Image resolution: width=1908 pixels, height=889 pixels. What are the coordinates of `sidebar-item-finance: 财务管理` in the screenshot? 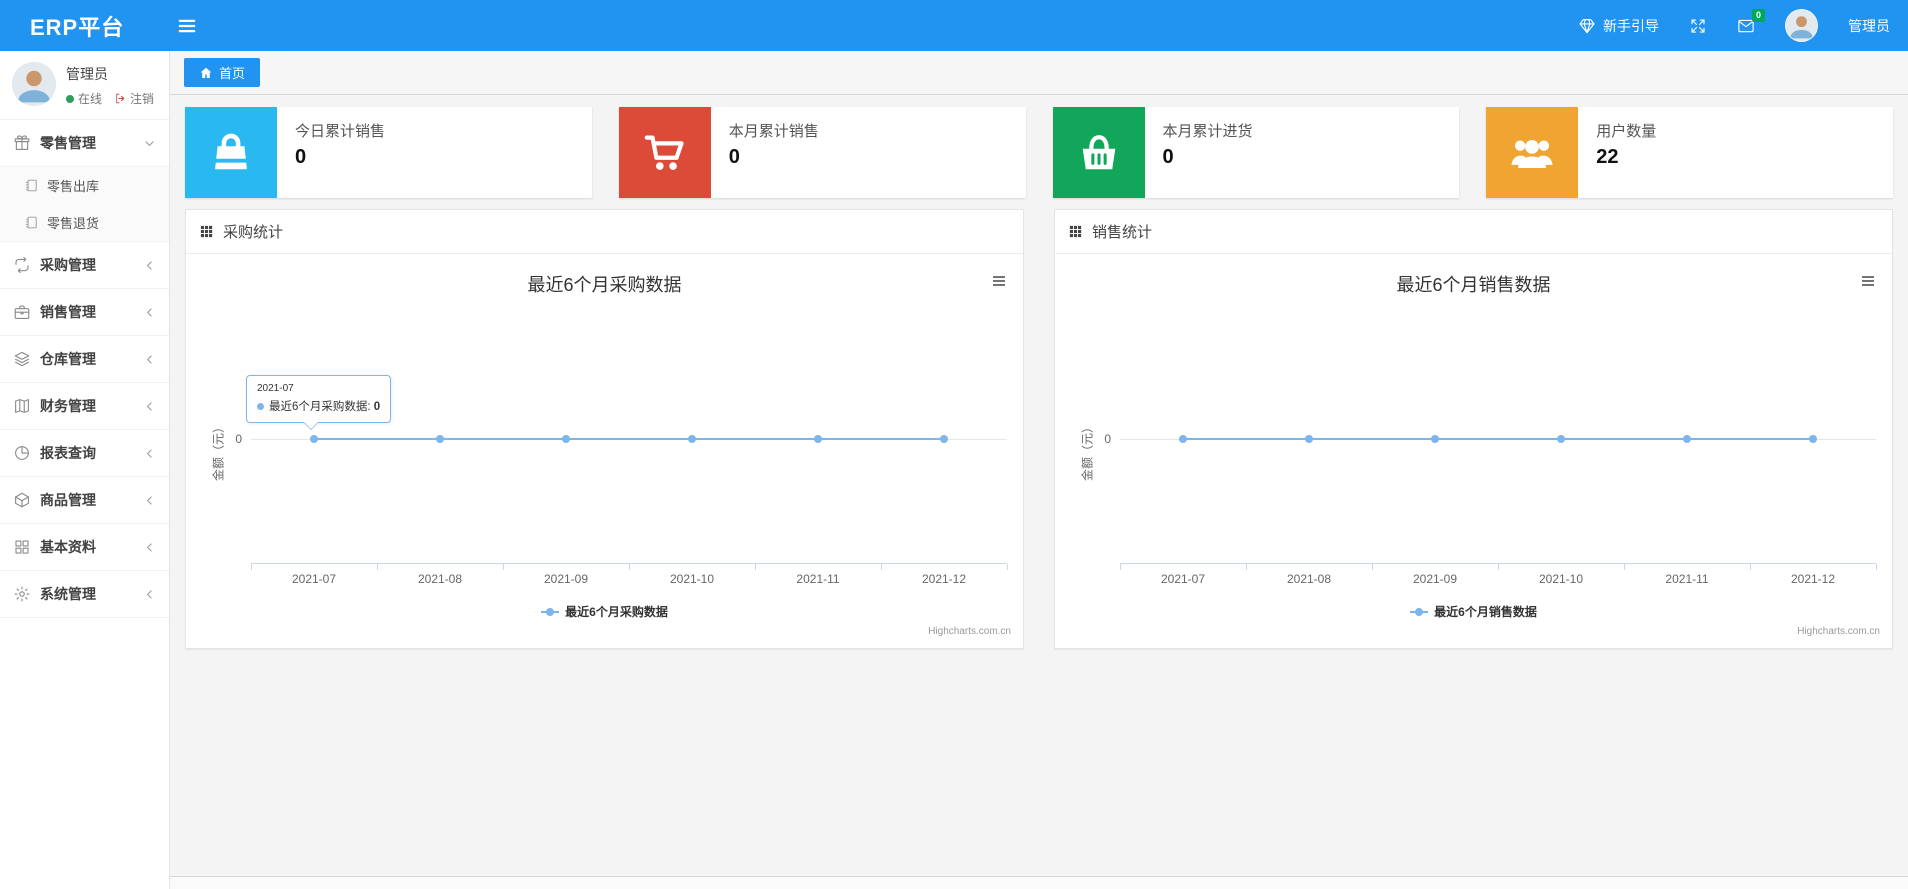 It's located at (84, 406).